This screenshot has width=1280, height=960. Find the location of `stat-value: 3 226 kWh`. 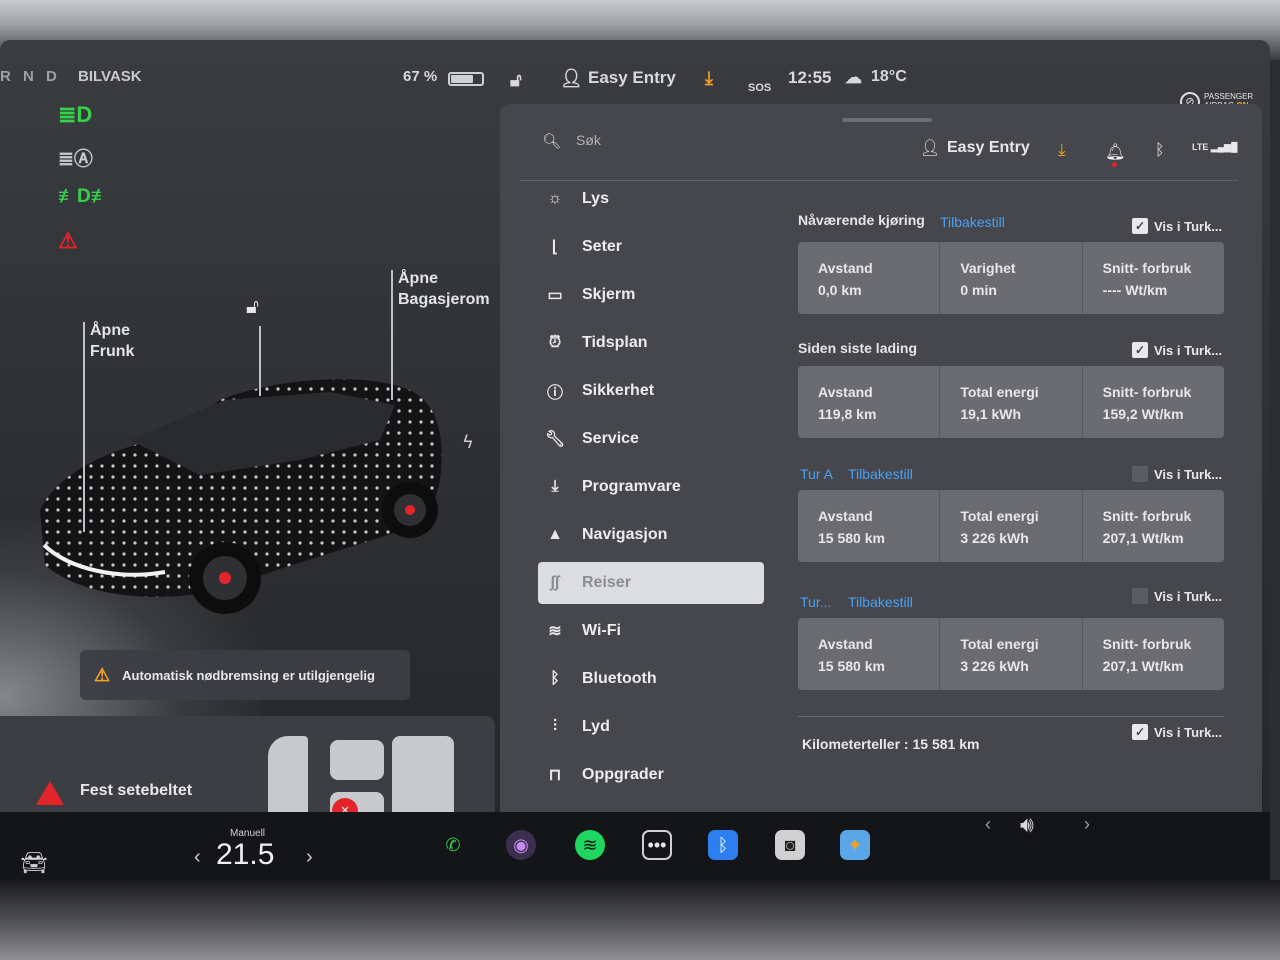

stat-value: 3 226 kWh is located at coordinates (994, 666).